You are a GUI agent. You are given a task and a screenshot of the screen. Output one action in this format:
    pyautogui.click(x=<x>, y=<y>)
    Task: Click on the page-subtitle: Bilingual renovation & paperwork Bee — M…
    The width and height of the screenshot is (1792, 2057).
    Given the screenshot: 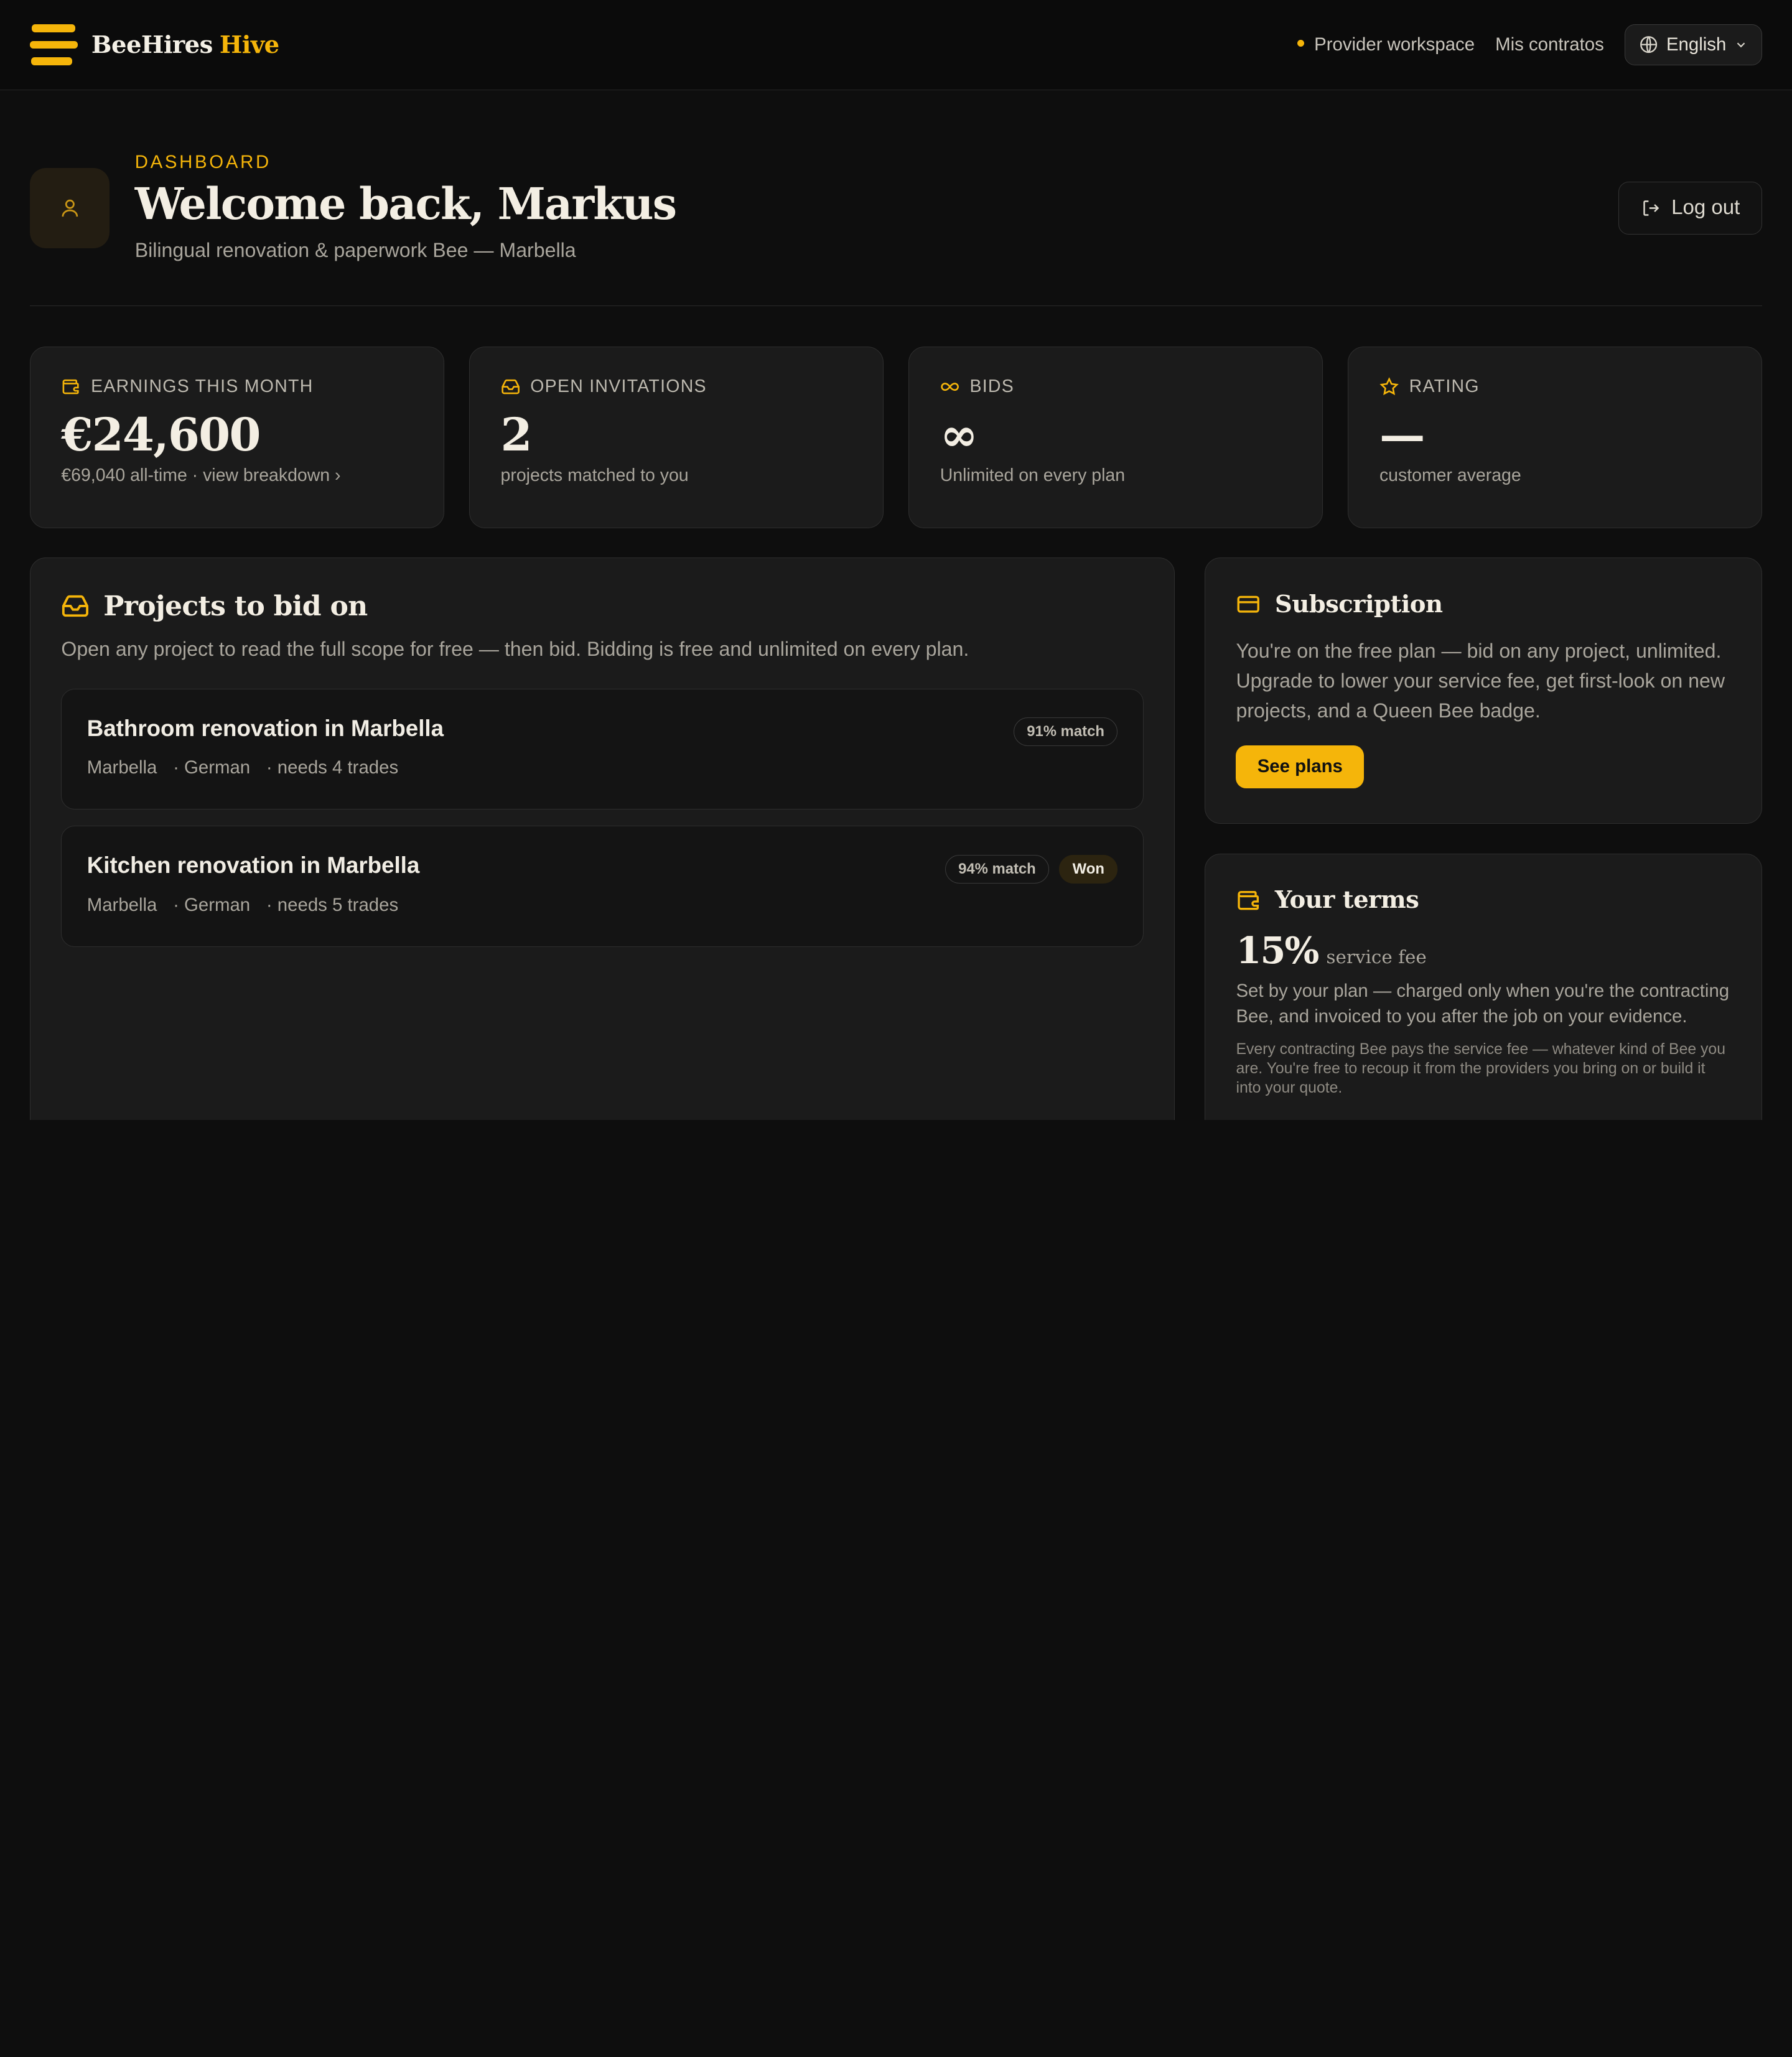 What is the action you would take?
    pyautogui.click(x=355, y=249)
    